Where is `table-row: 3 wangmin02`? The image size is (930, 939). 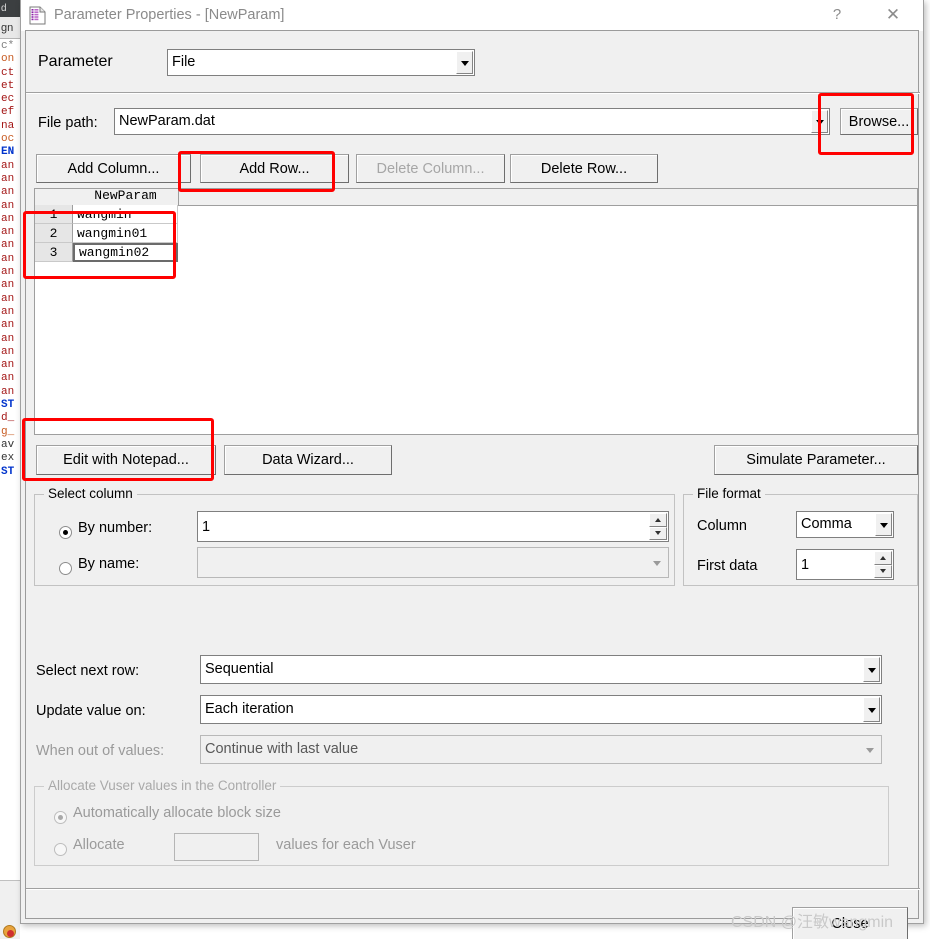
table-row: 3 wangmin02 is located at coordinates (106, 252).